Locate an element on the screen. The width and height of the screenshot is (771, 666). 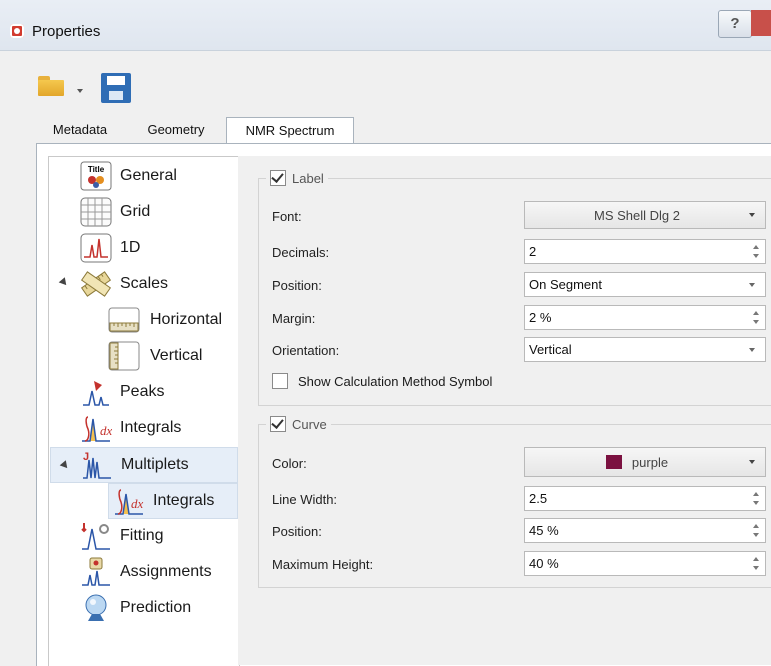
help-button: ? is located at coordinates (735, 24).